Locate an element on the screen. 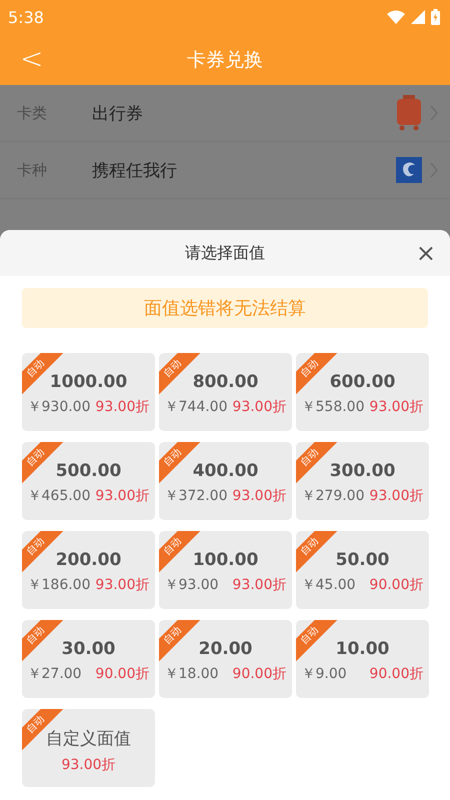 This screenshot has width=450, height=800. denomination-card: 自动 50.00 ￥45.00 90.00折 is located at coordinates (362, 570).